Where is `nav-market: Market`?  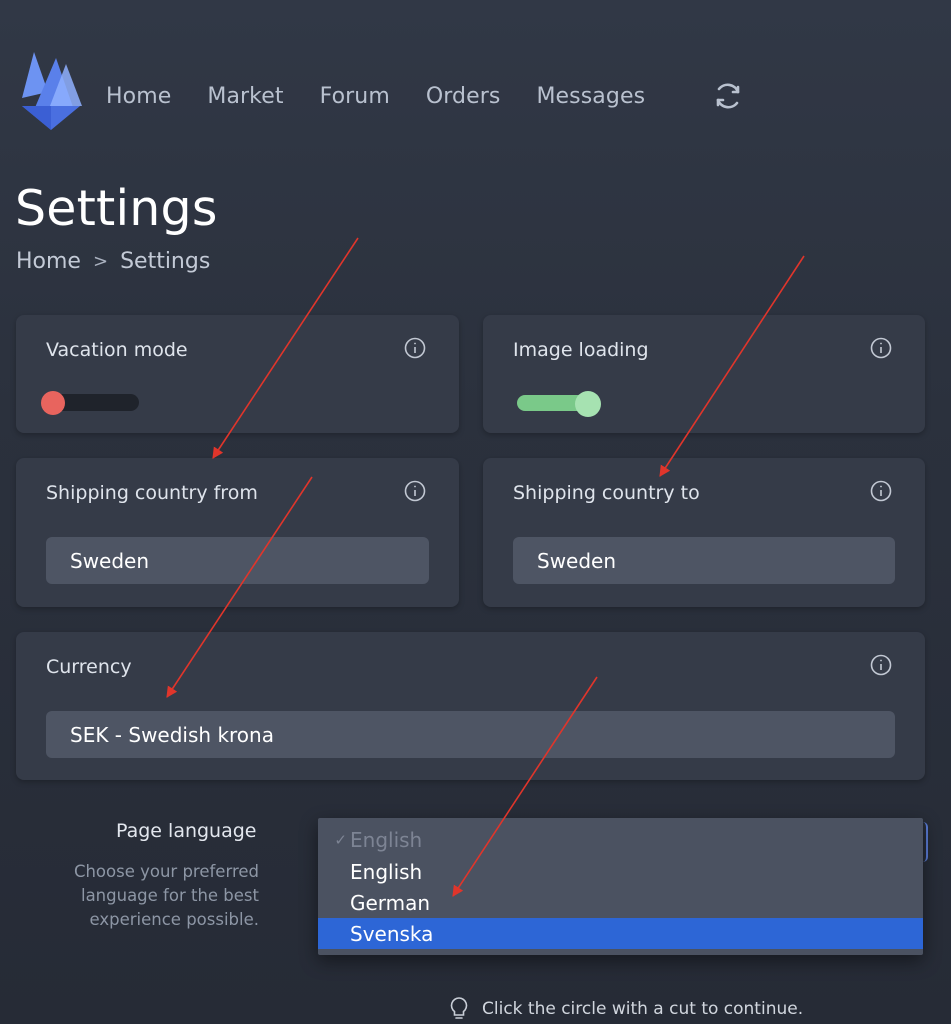 nav-market: Market is located at coordinates (245, 96).